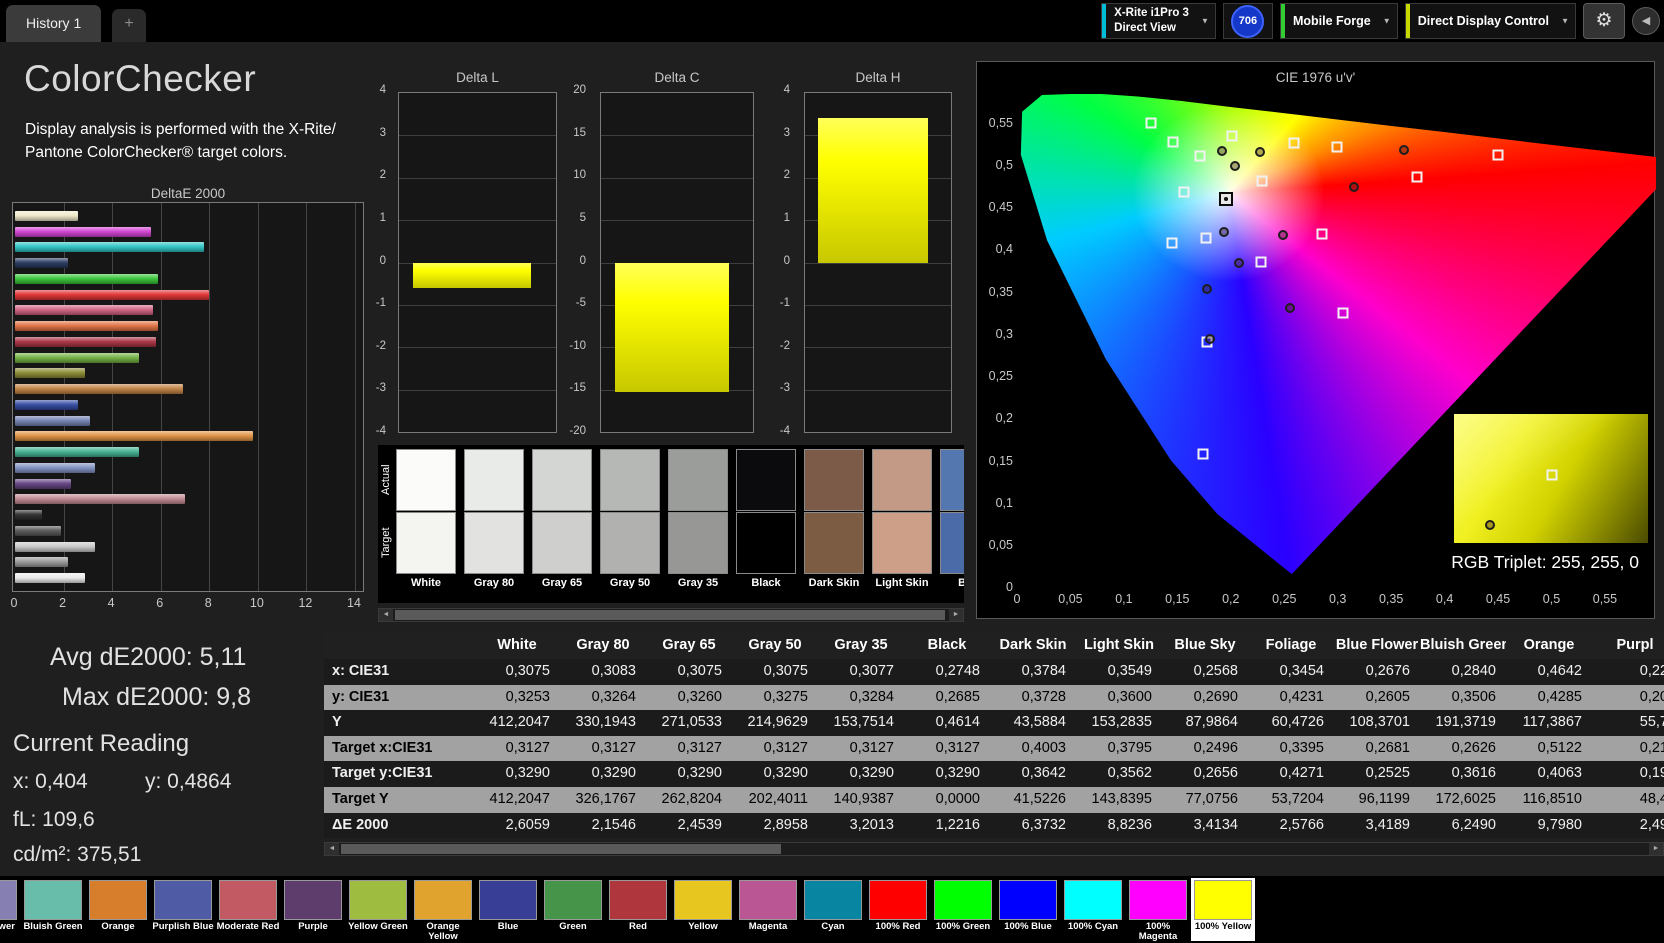  I want to click on value-cell: 0,3395, so click(1301, 747).